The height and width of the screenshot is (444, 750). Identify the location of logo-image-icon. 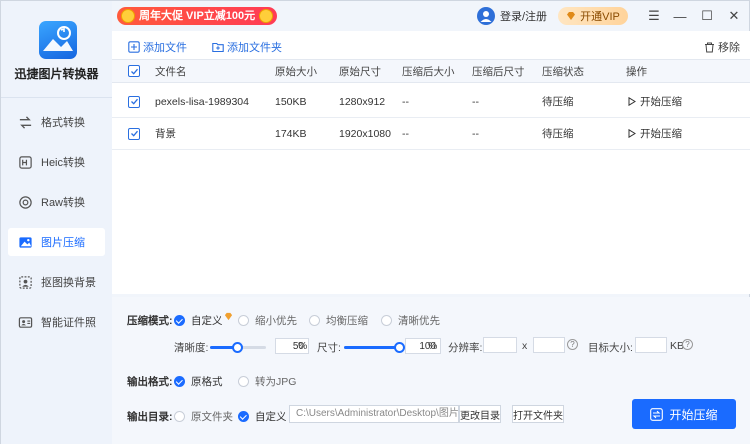
(58, 38).